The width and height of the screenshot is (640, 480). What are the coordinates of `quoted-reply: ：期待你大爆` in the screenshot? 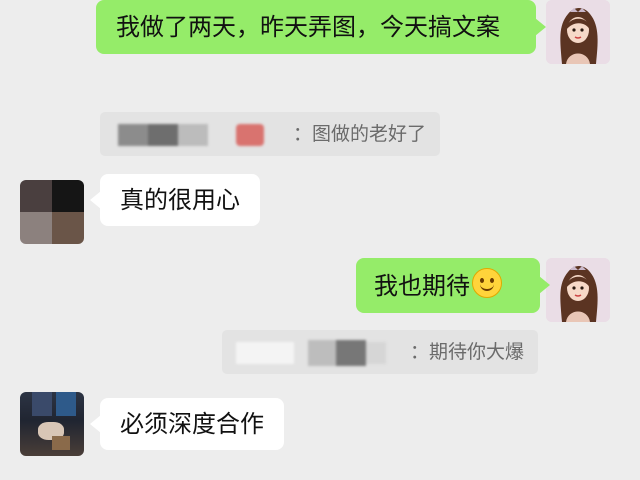 It's located at (380, 352).